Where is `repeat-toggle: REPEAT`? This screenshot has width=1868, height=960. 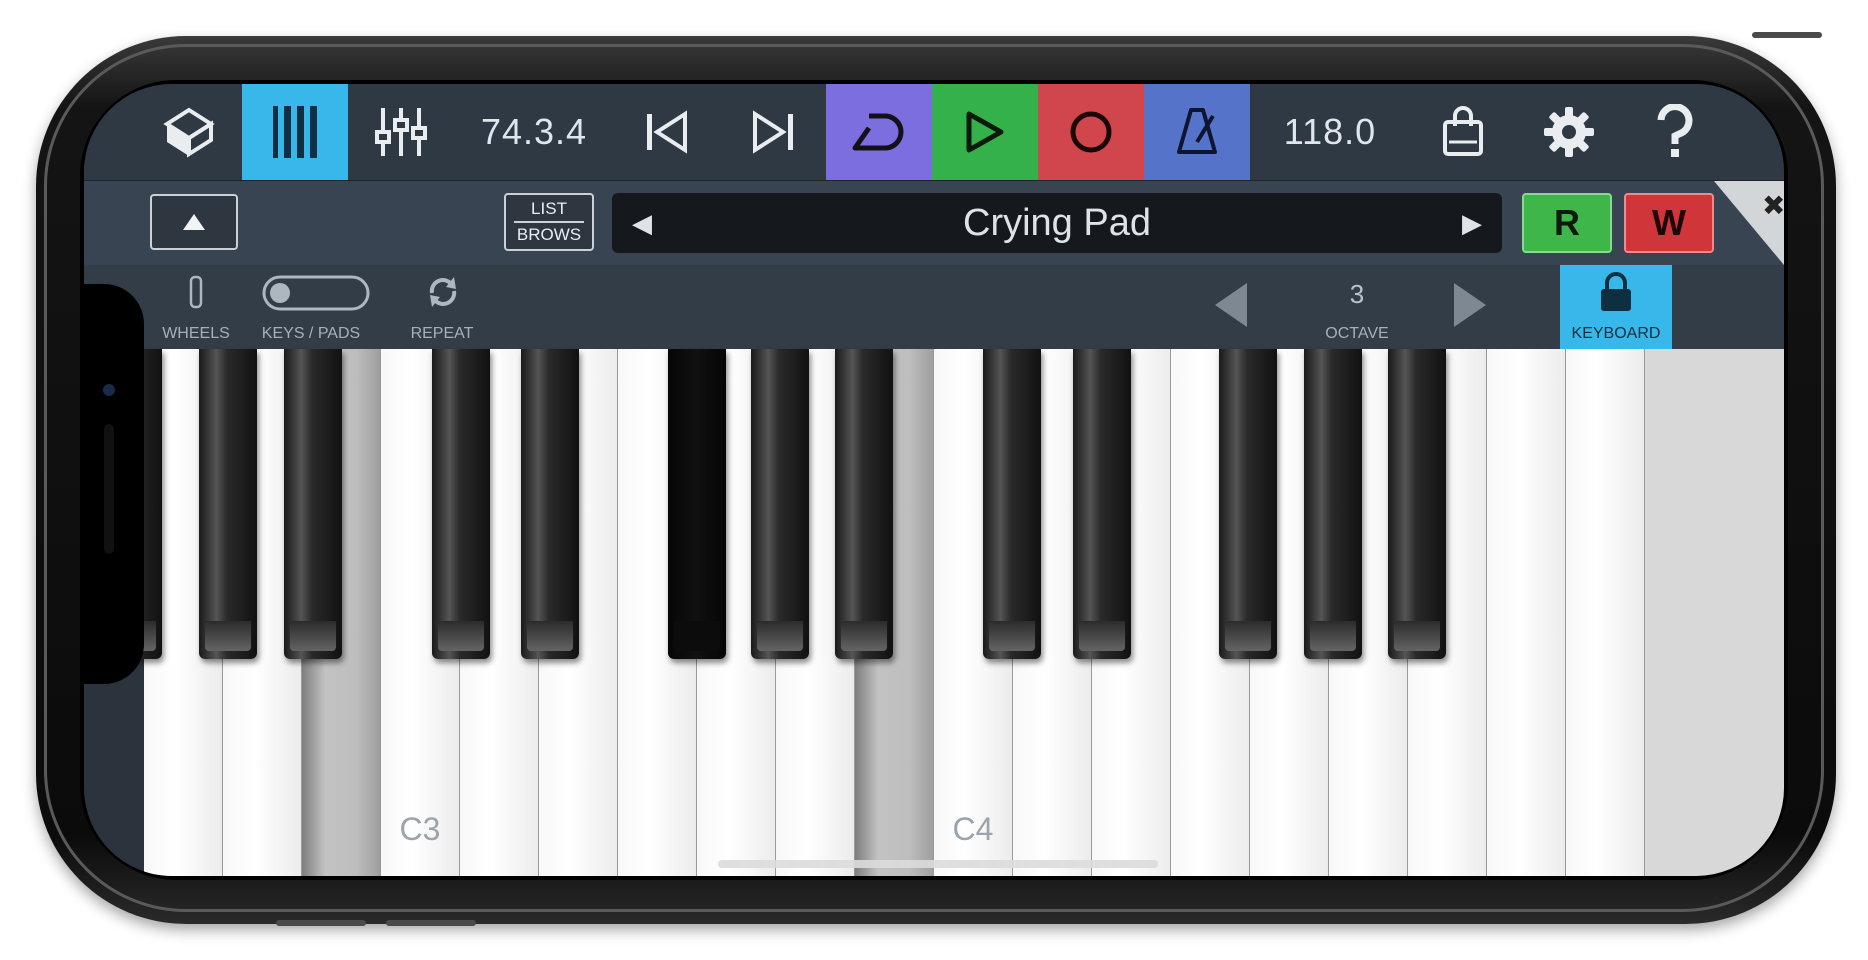
repeat-toggle: REPEAT is located at coordinates (442, 307).